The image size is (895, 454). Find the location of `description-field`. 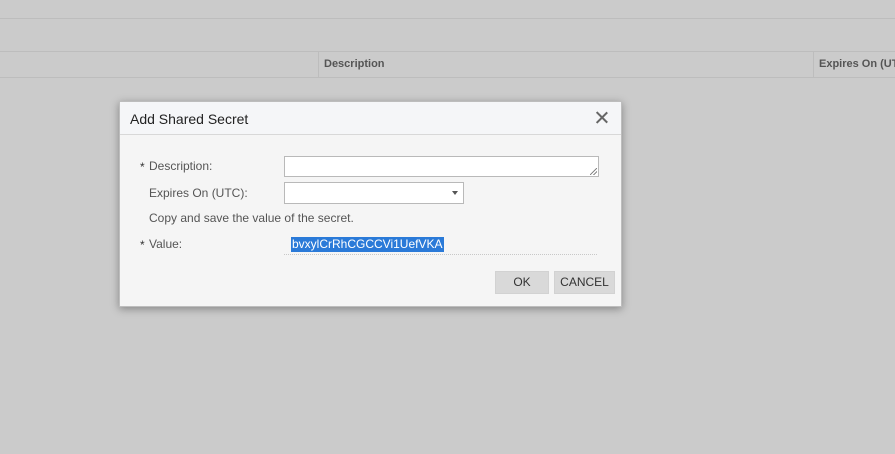

description-field is located at coordinates (441, 166).